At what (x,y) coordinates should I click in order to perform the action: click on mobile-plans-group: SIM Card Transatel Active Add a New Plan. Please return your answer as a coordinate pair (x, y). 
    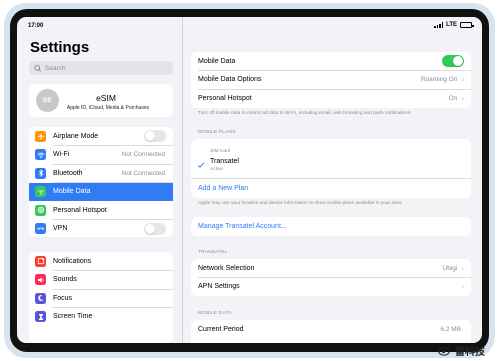
    Looking at the image, I should click on (331, 168).